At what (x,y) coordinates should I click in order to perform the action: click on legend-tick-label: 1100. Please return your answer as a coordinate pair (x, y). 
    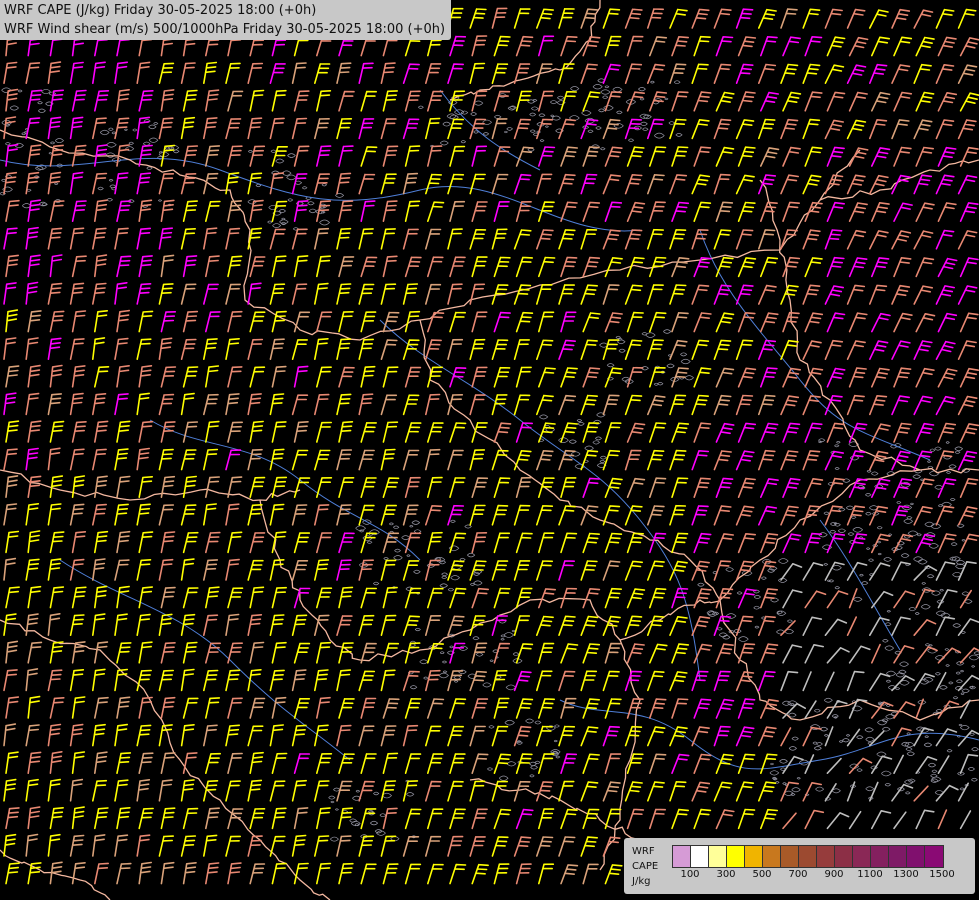
    Looking at the image, I should click on (870, 874).